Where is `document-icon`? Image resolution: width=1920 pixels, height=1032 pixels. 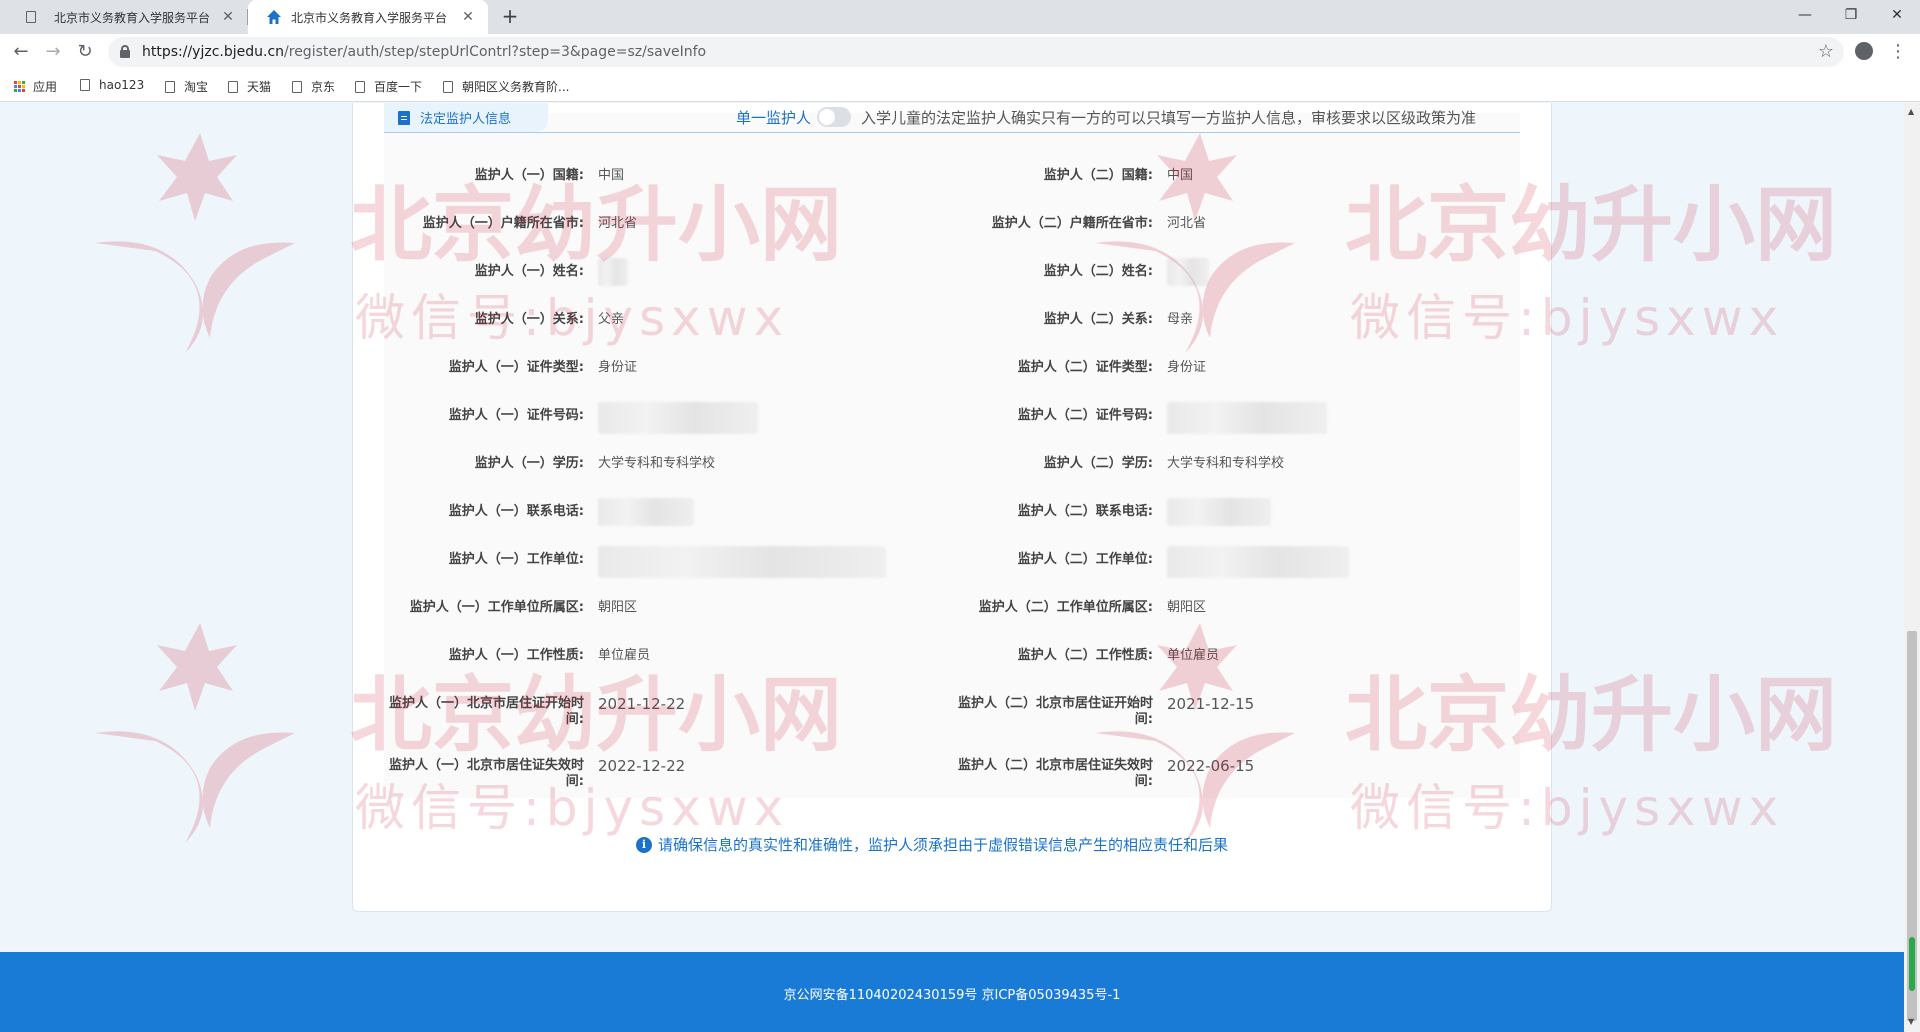 document-icon is located at coordinates (404, 117).